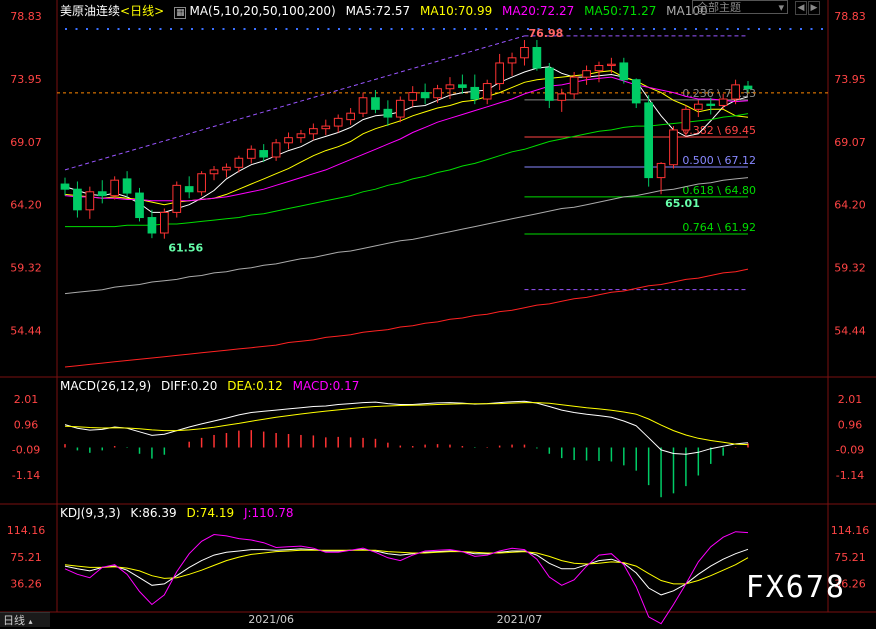  I want to click on kdj-d-line, so click(406, 567).